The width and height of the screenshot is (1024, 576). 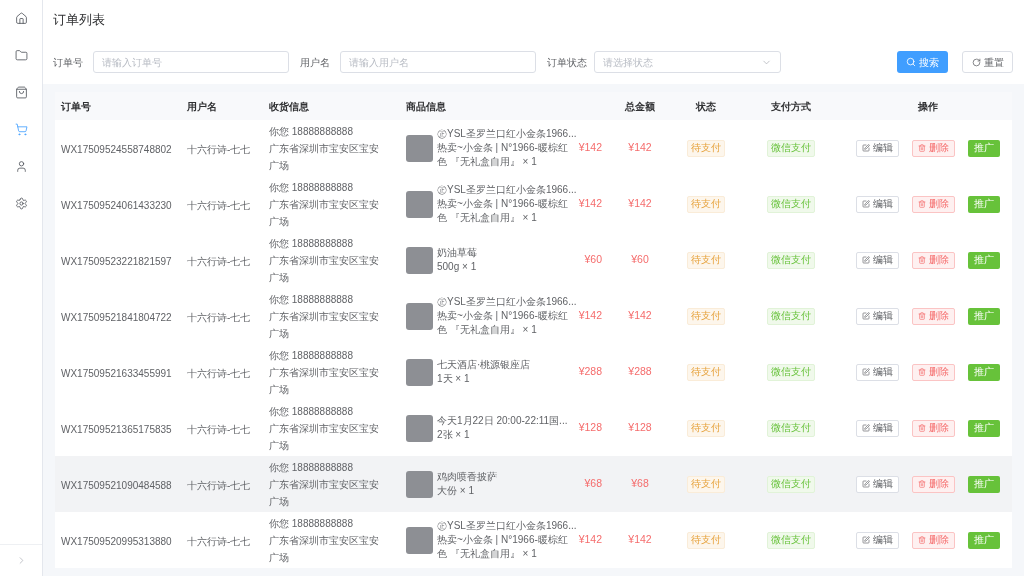 What do you see at coordinates (640, 428) in the screenshot?
I see `total-amount: ¥128` at bounding box center [640, 428].